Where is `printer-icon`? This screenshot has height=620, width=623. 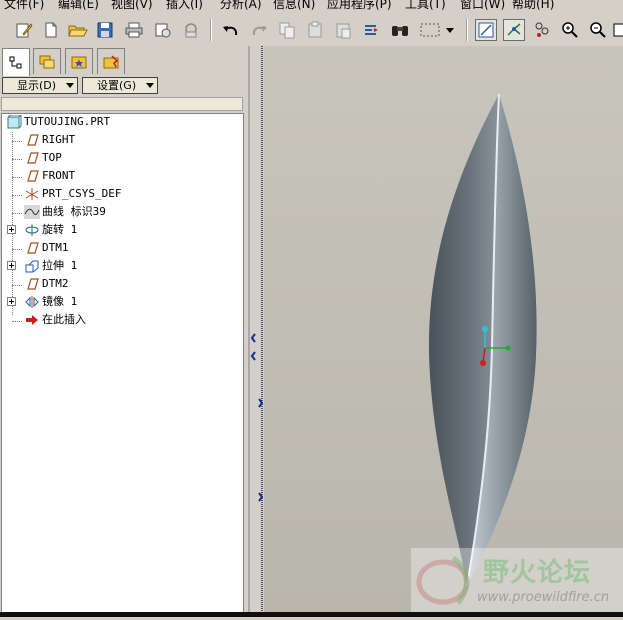
printer-icon is located at coordinates (134, 30).